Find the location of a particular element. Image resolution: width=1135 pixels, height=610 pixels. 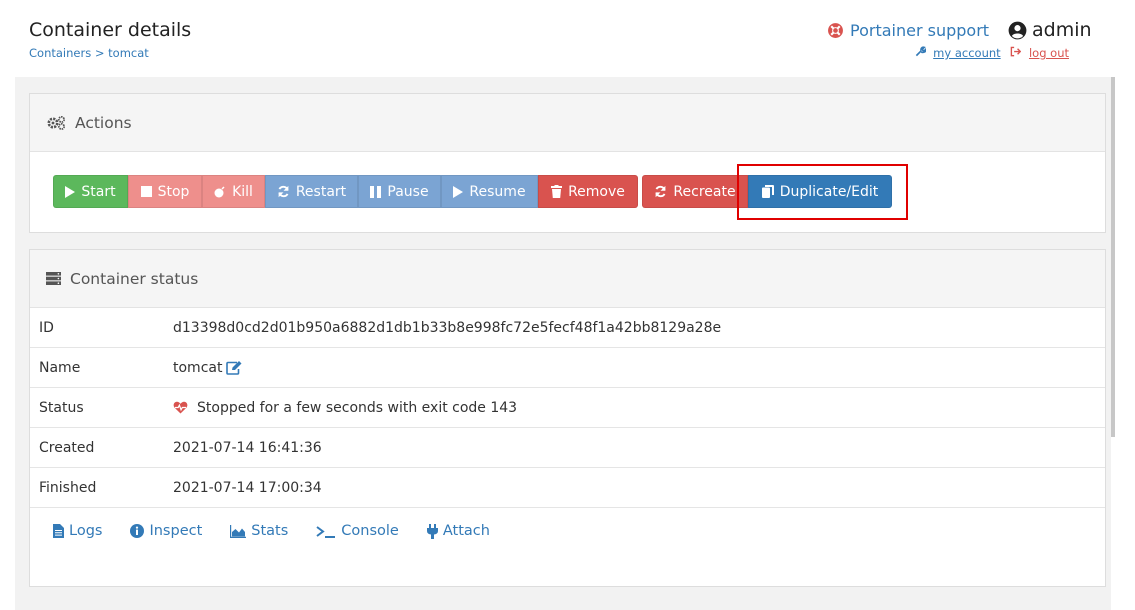

stats-link: Stats is located at coordinates (259, 531).